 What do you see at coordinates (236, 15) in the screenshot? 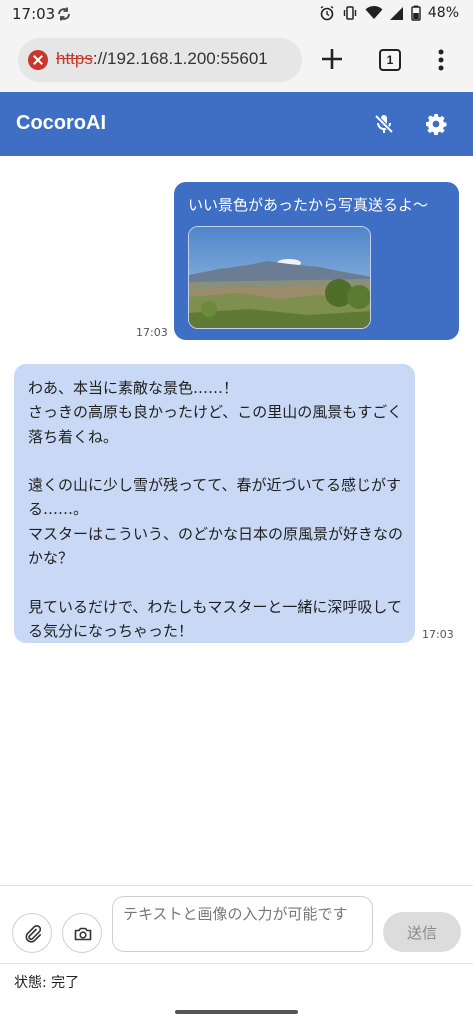
I see `system-status-bar: 17:03 48%` at bounding box center [236, 15].